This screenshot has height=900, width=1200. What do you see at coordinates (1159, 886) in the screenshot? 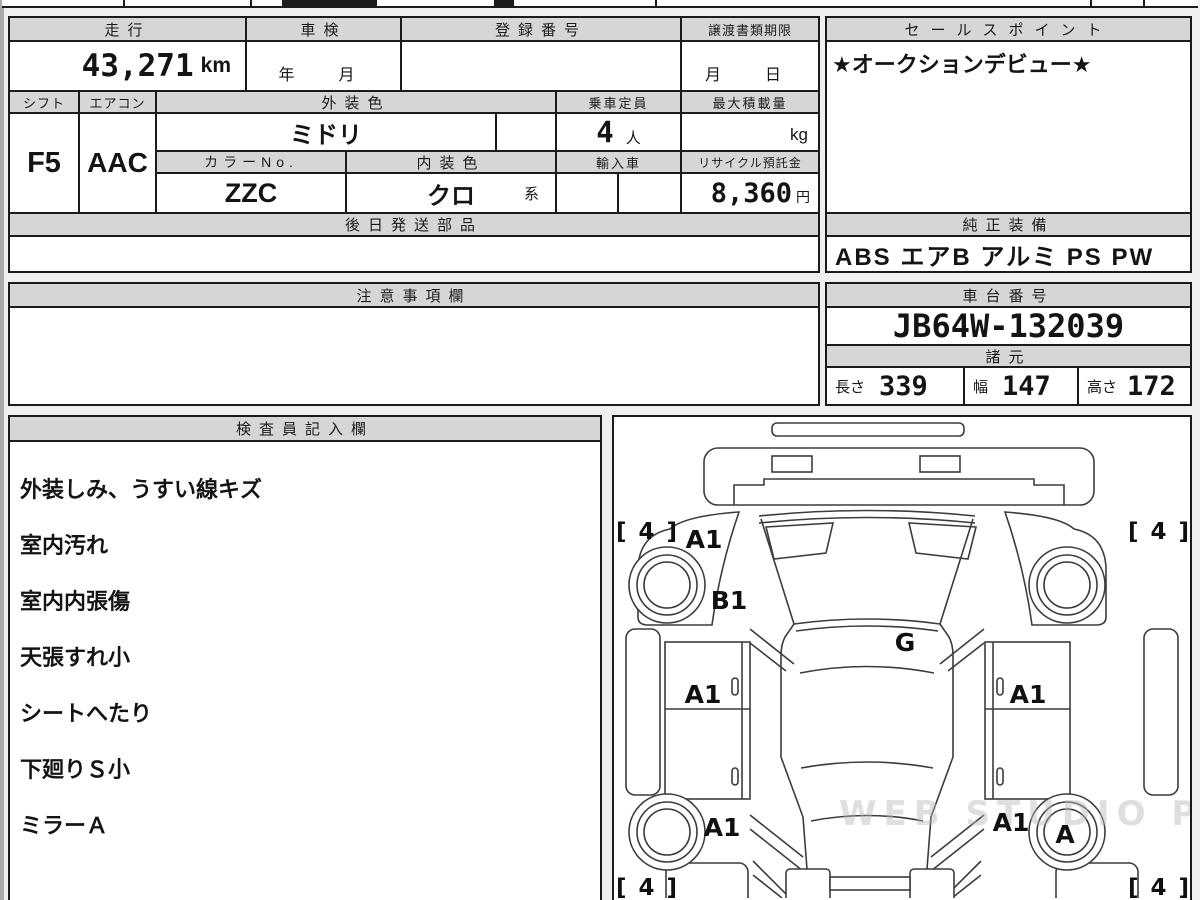
I see `tire-grade-rear-right: [ 4 ]` at bounding box center [1159, 886].